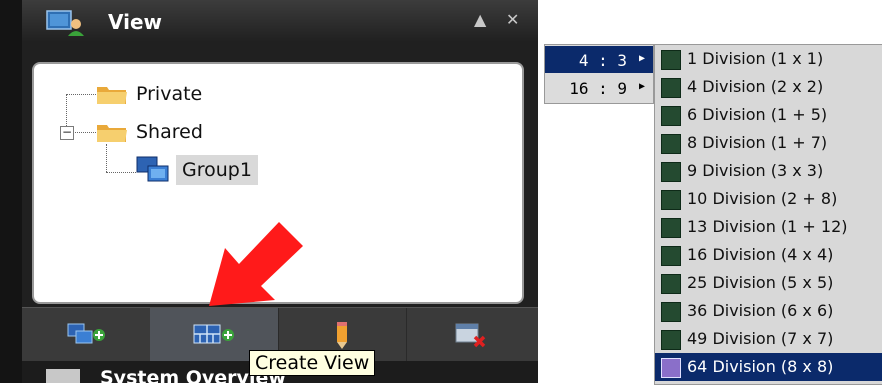 This screenshot has width=882, height=389. What do you see at coordinates (671, 368) in the screenshot?
I see `layout-64-icon` at bounding box center [671, 368].